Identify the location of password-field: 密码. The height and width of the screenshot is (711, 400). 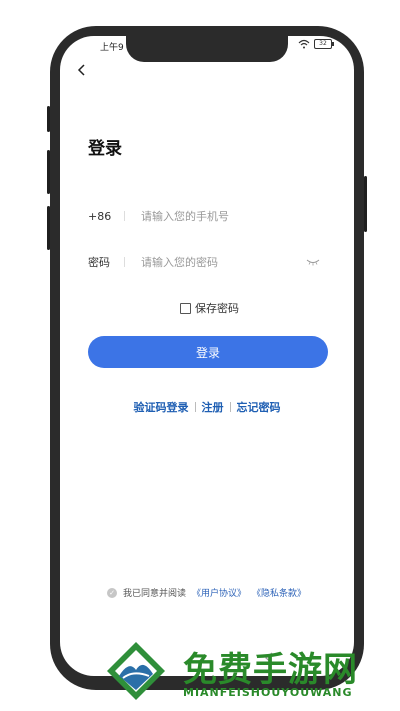
(208, 262).